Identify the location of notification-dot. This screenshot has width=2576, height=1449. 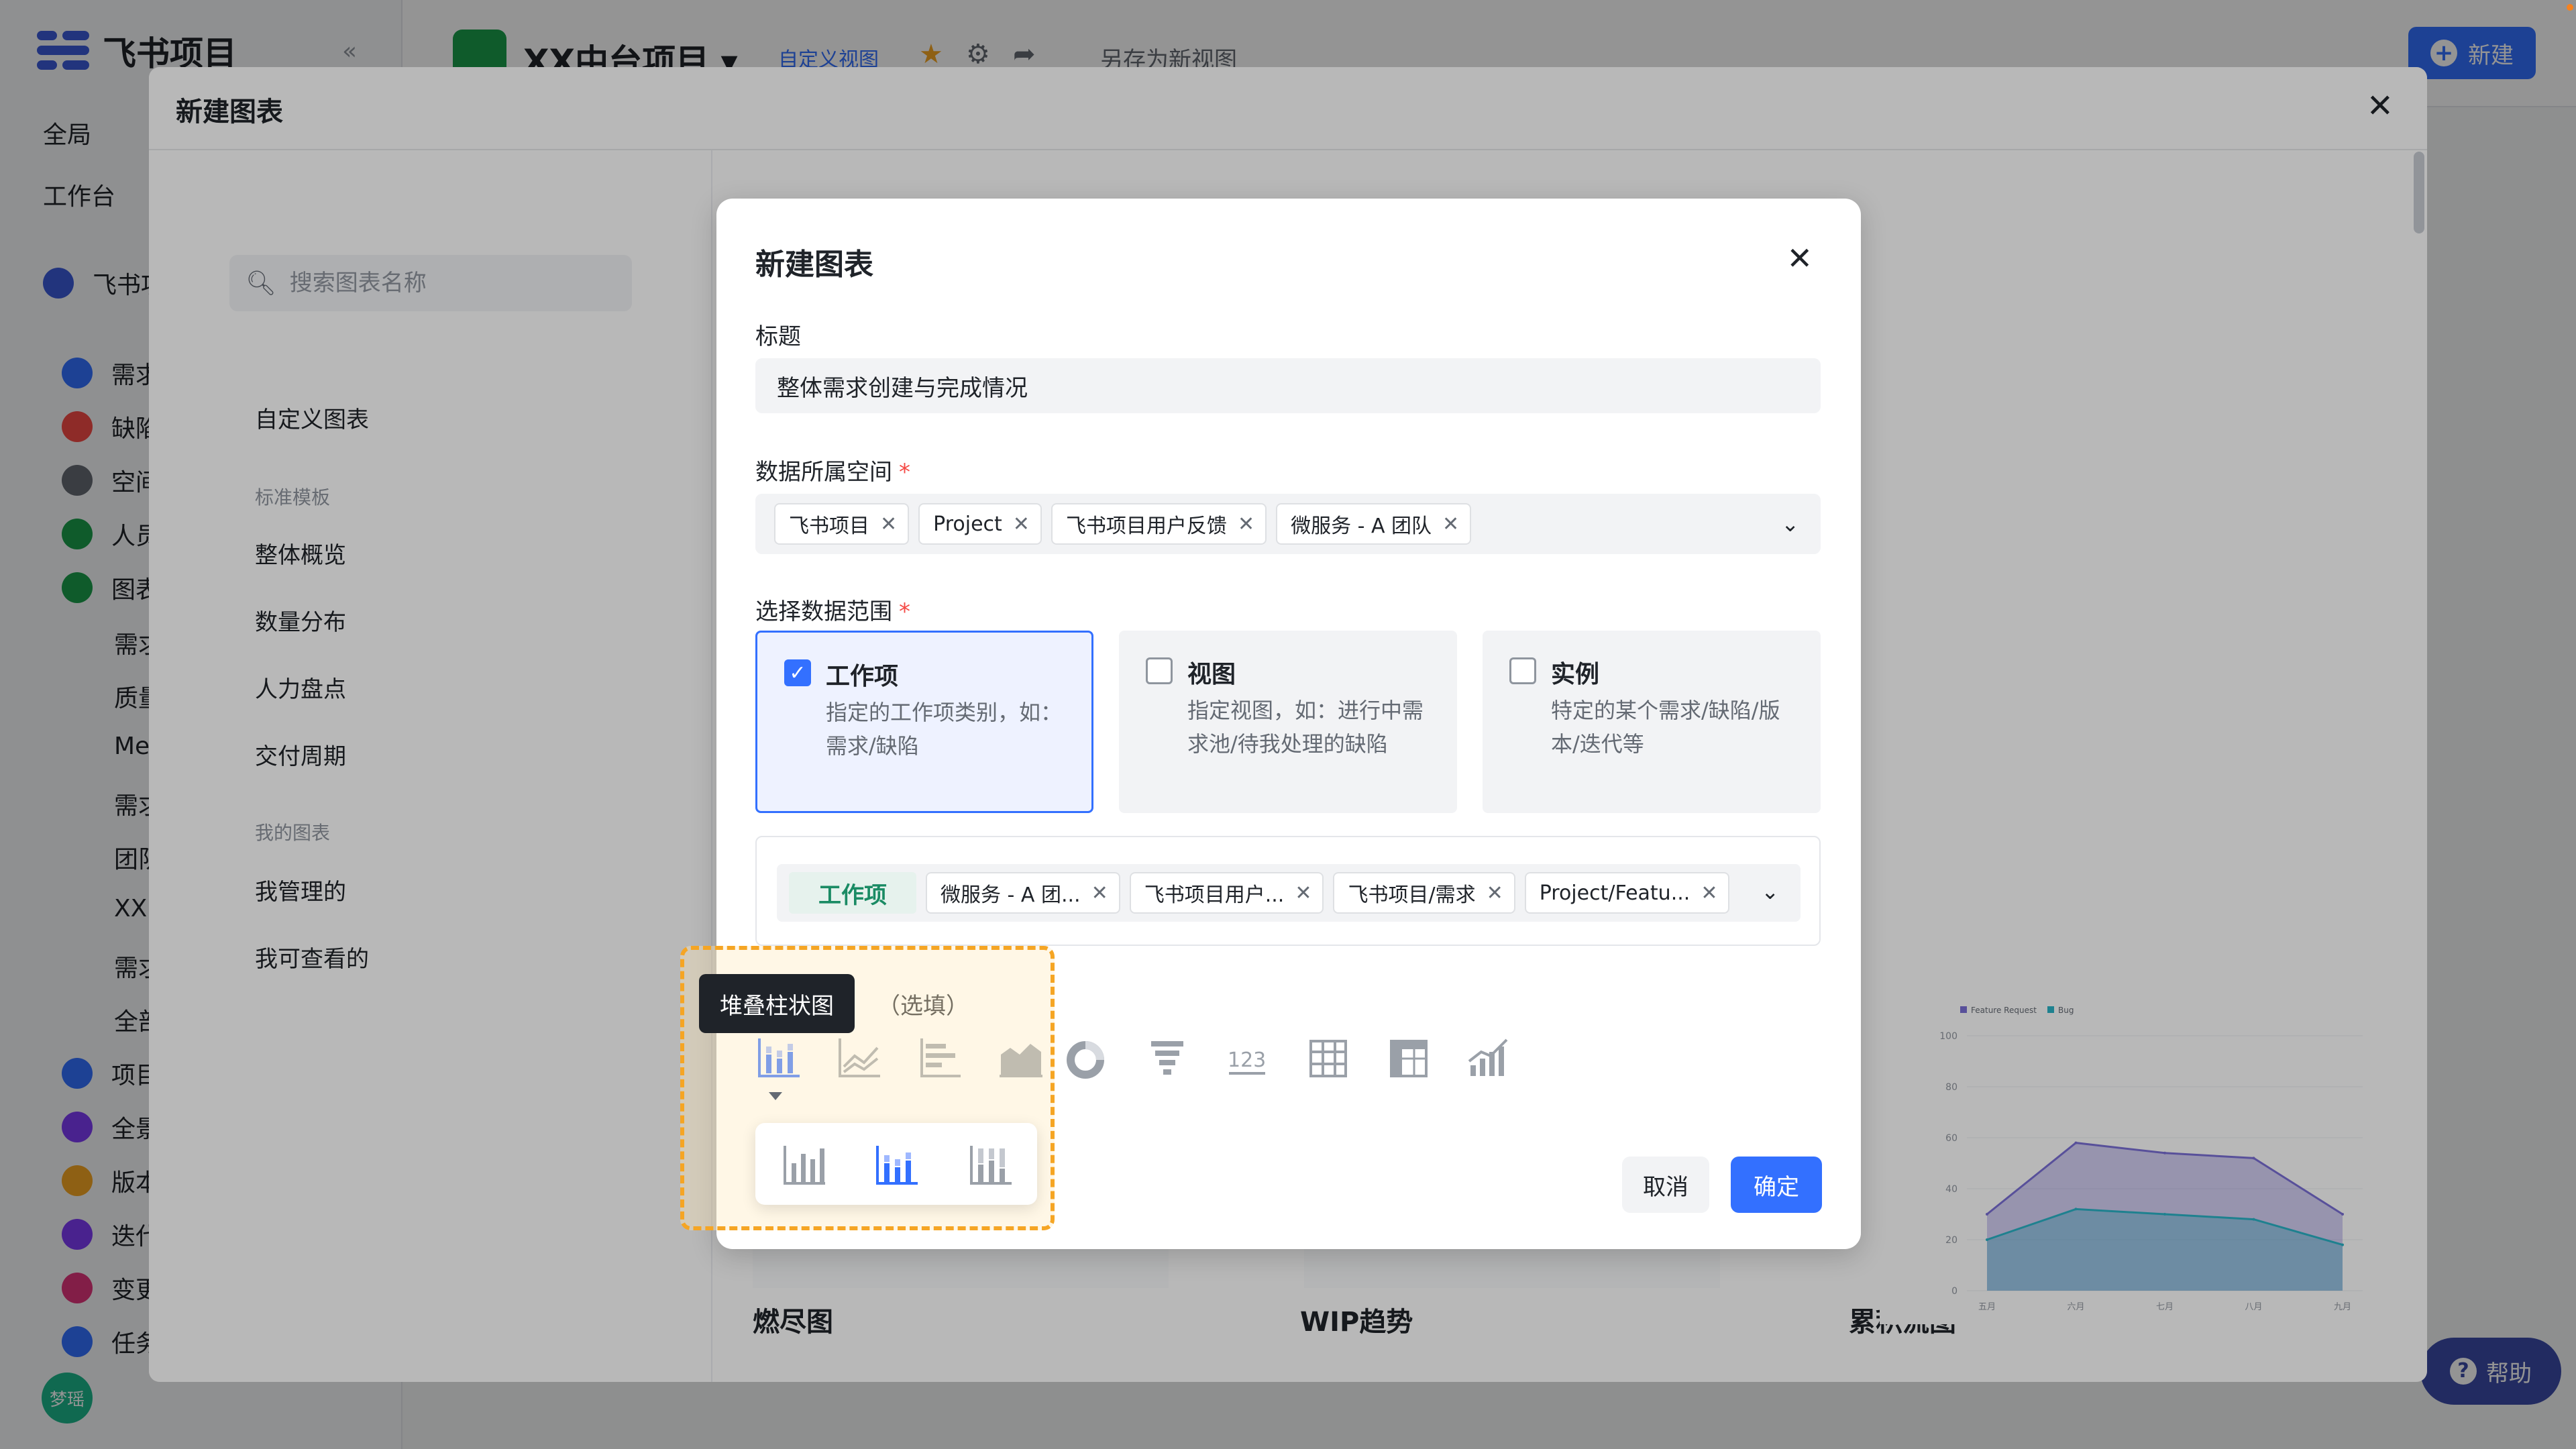
(2570, 7).